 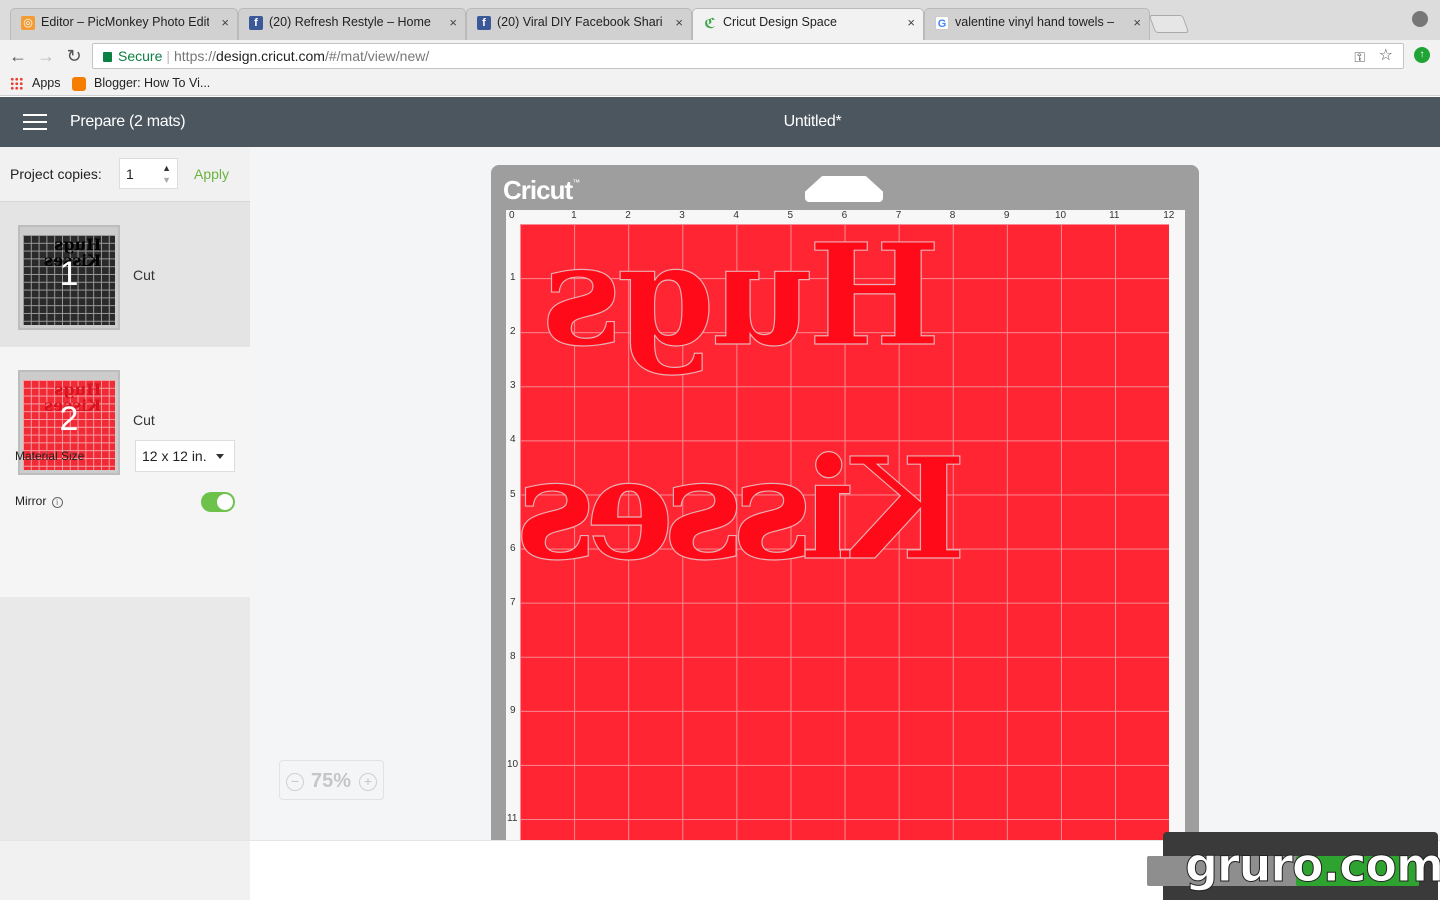 What do you see at coordinates (140, 56) in the screenshot?
I see `secure-label: Secure` at bounding box center [140, 56].